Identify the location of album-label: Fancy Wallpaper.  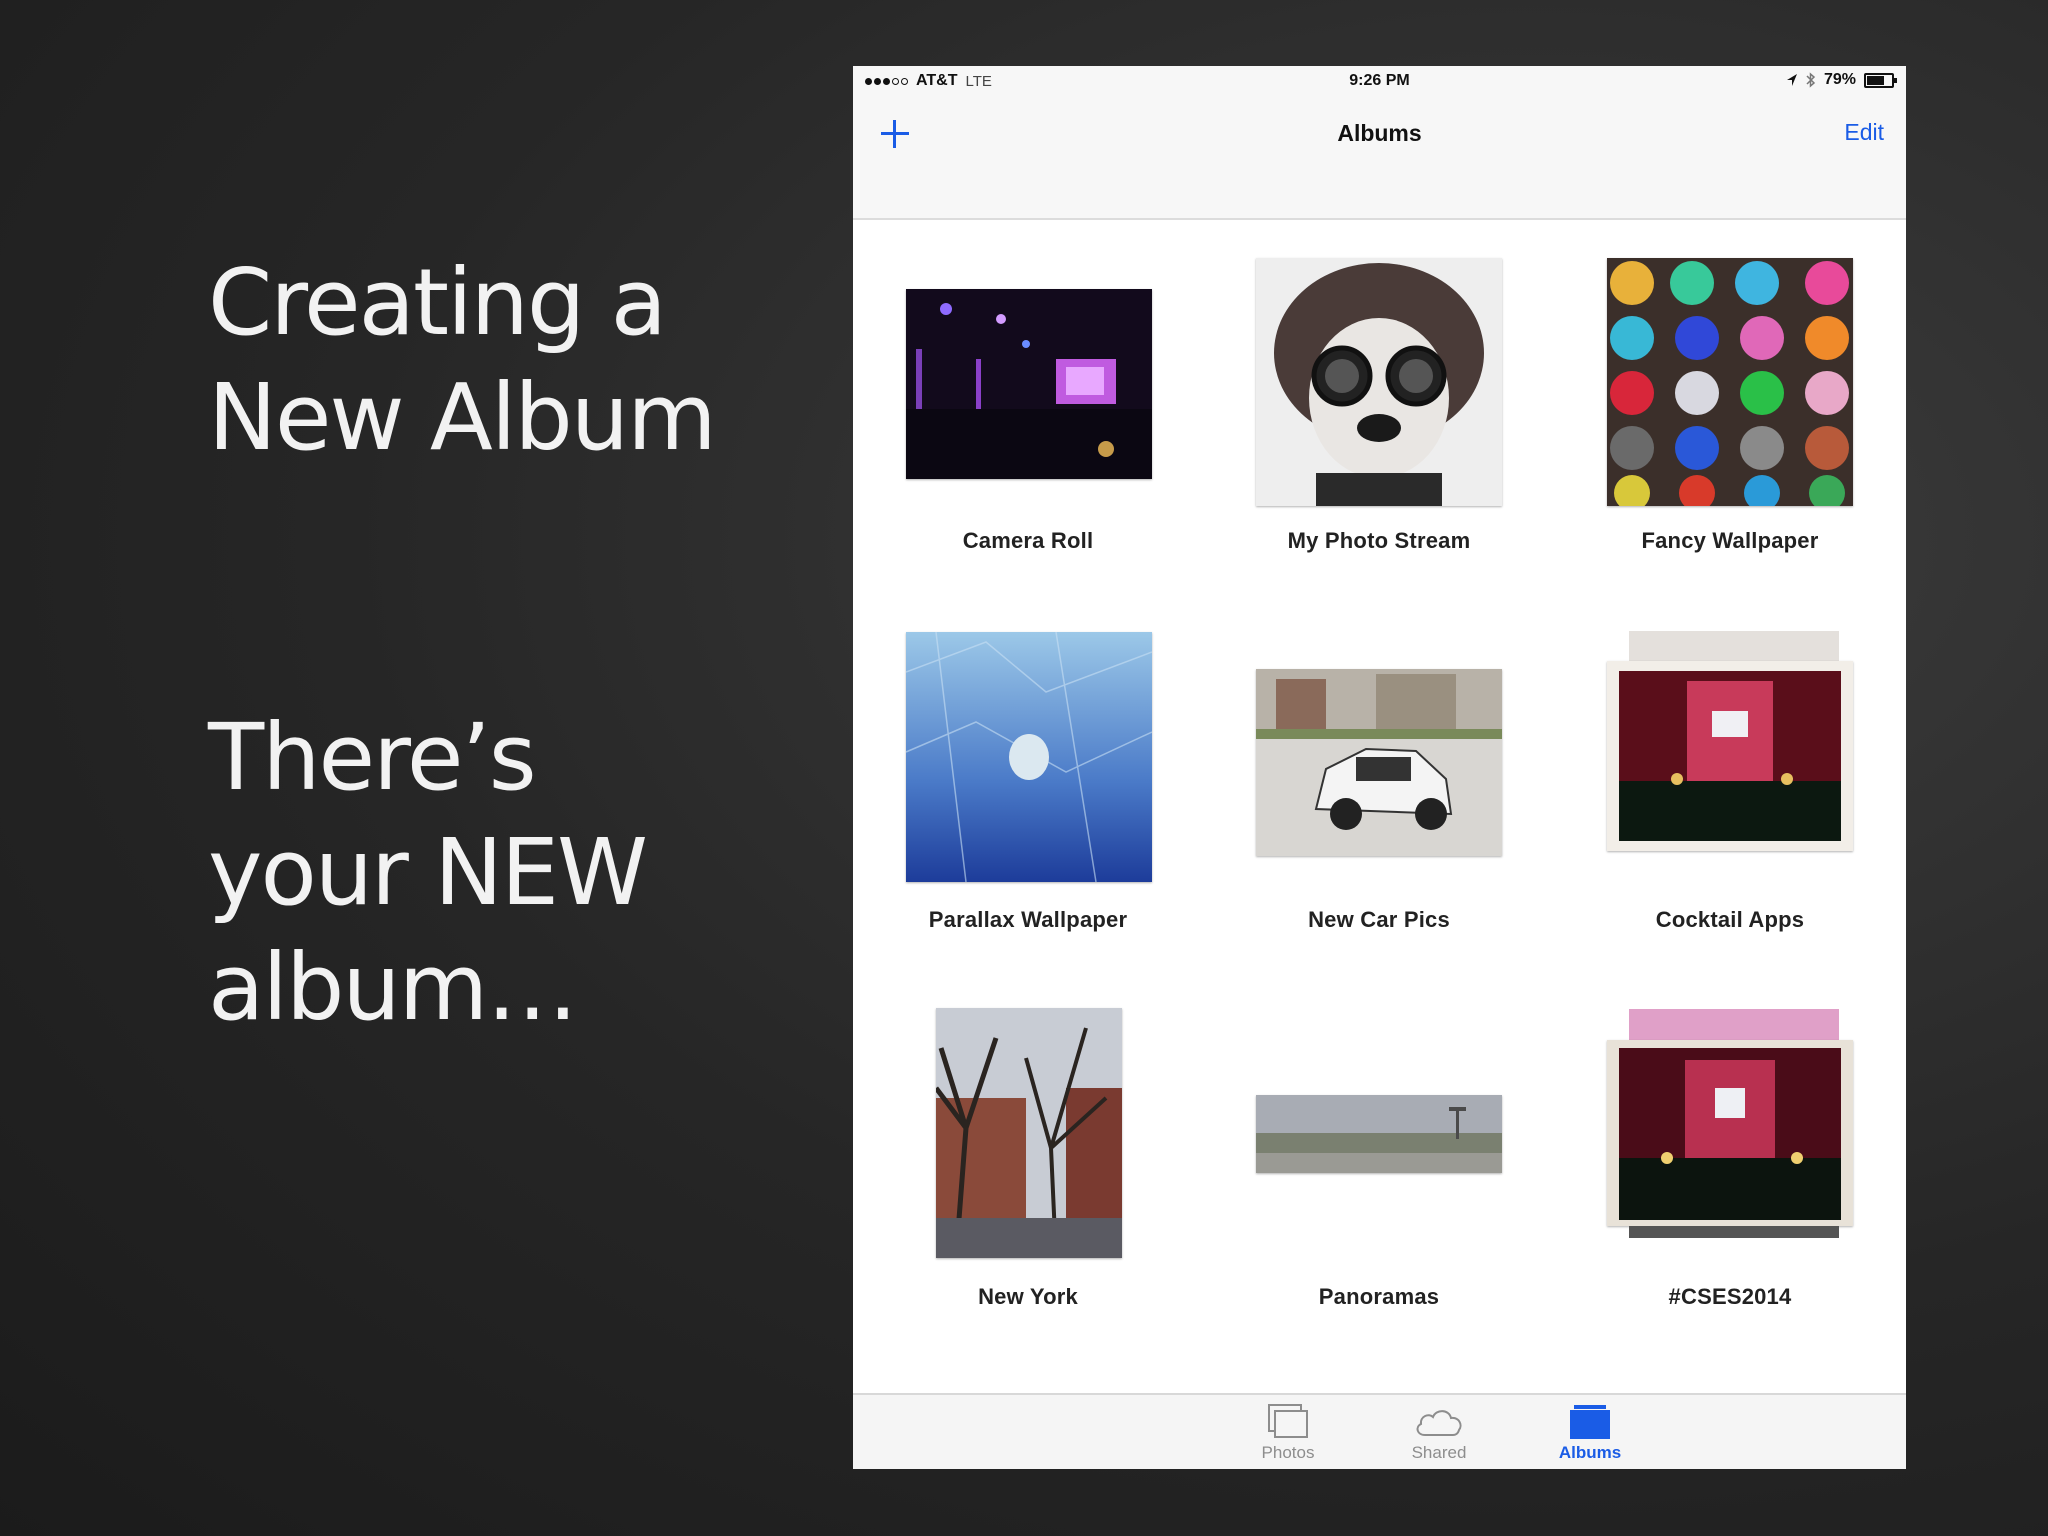
(1730, 540).